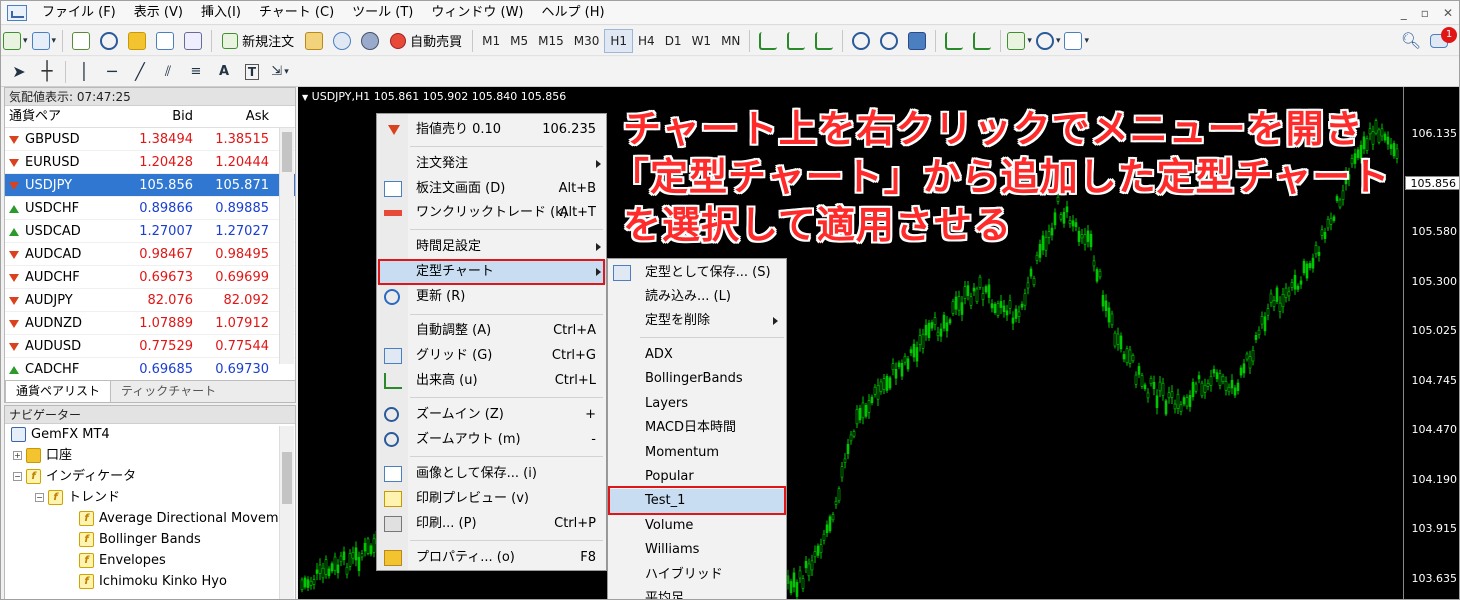 The height and width of the screenshot is (600, 1460). Describe the element at coordinates (573, 13) in the screenshot. I see `menu-help: ヘルプ (H)` at that location.